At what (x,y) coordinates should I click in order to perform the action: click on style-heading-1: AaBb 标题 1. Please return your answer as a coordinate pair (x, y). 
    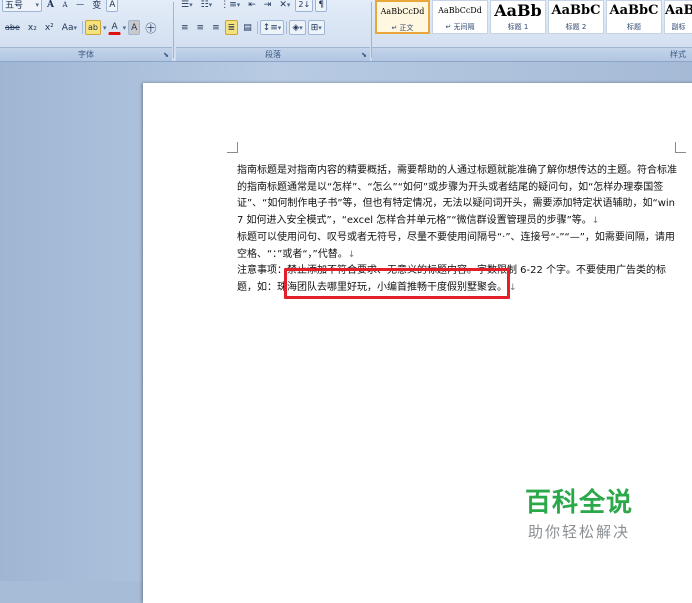
    Looking at the image, I should click on (518, 17).